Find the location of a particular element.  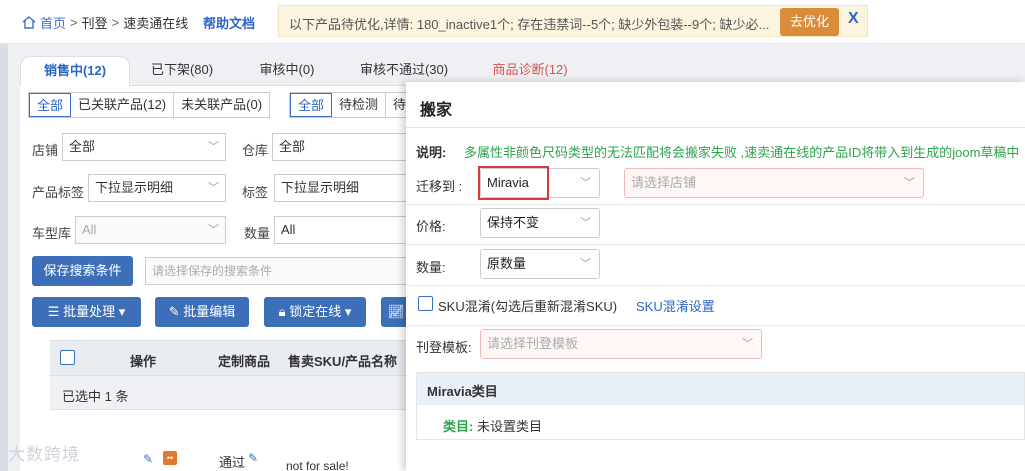

tab-on-sale: 销售中(12) is located at coordinates (75, 71).